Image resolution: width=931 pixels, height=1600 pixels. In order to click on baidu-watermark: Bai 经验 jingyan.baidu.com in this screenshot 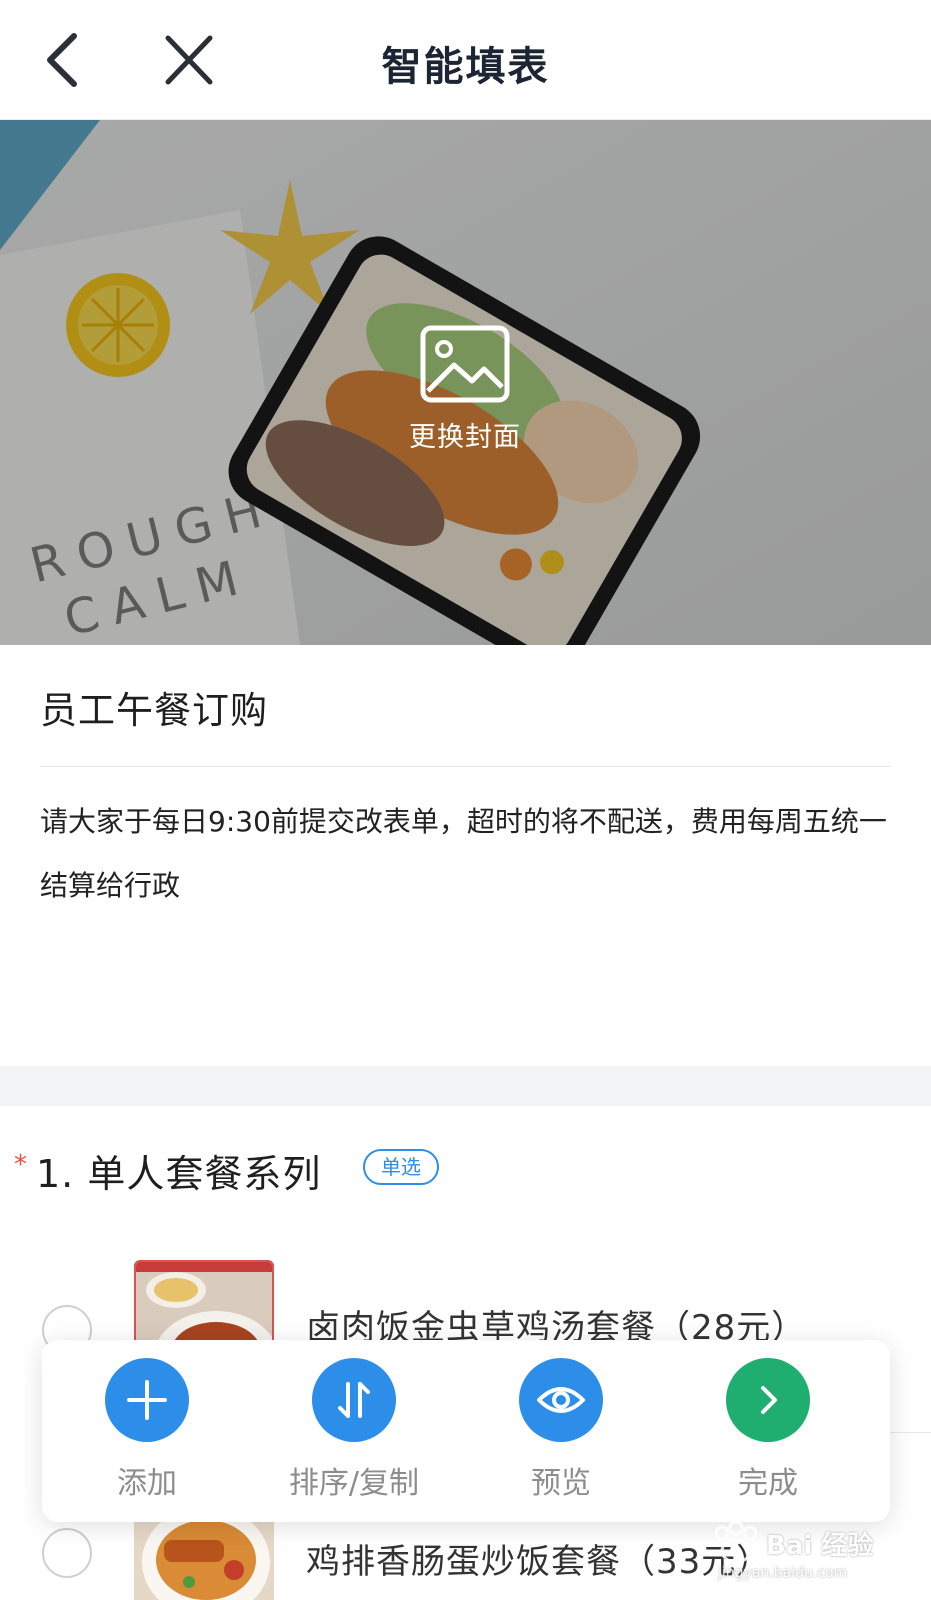, I will do `click(795, 1555)`.